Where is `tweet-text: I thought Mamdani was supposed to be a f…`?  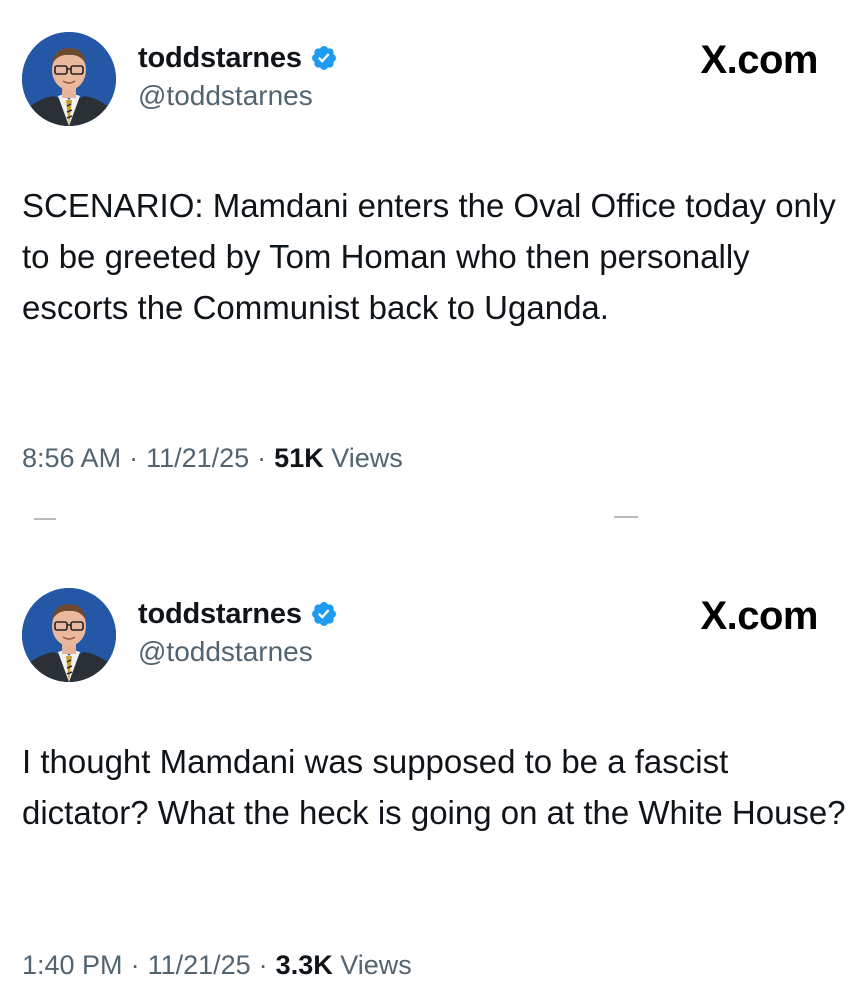
tweet-text: I thought Mamdani was supposed to be a f… is located at coordinates (434, 787).